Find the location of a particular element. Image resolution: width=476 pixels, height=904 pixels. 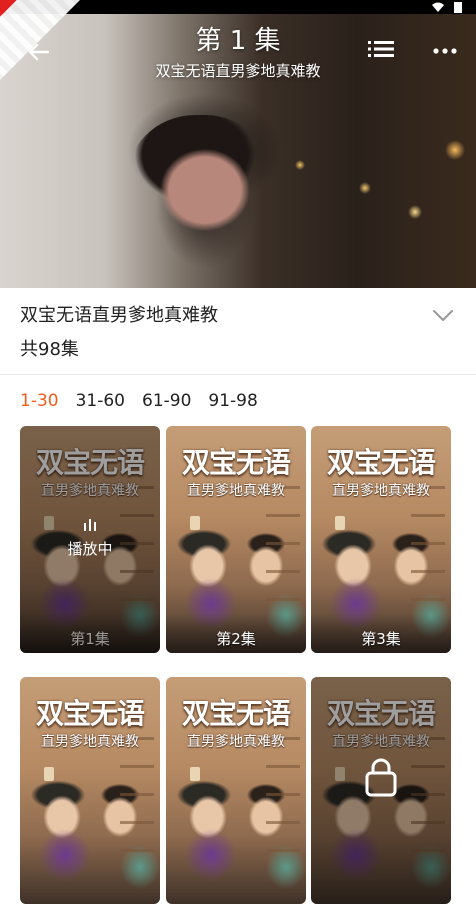

episode-card-2: 双宝无语 直男爹地真难教 第2集 is located at coordinates (236, 539).